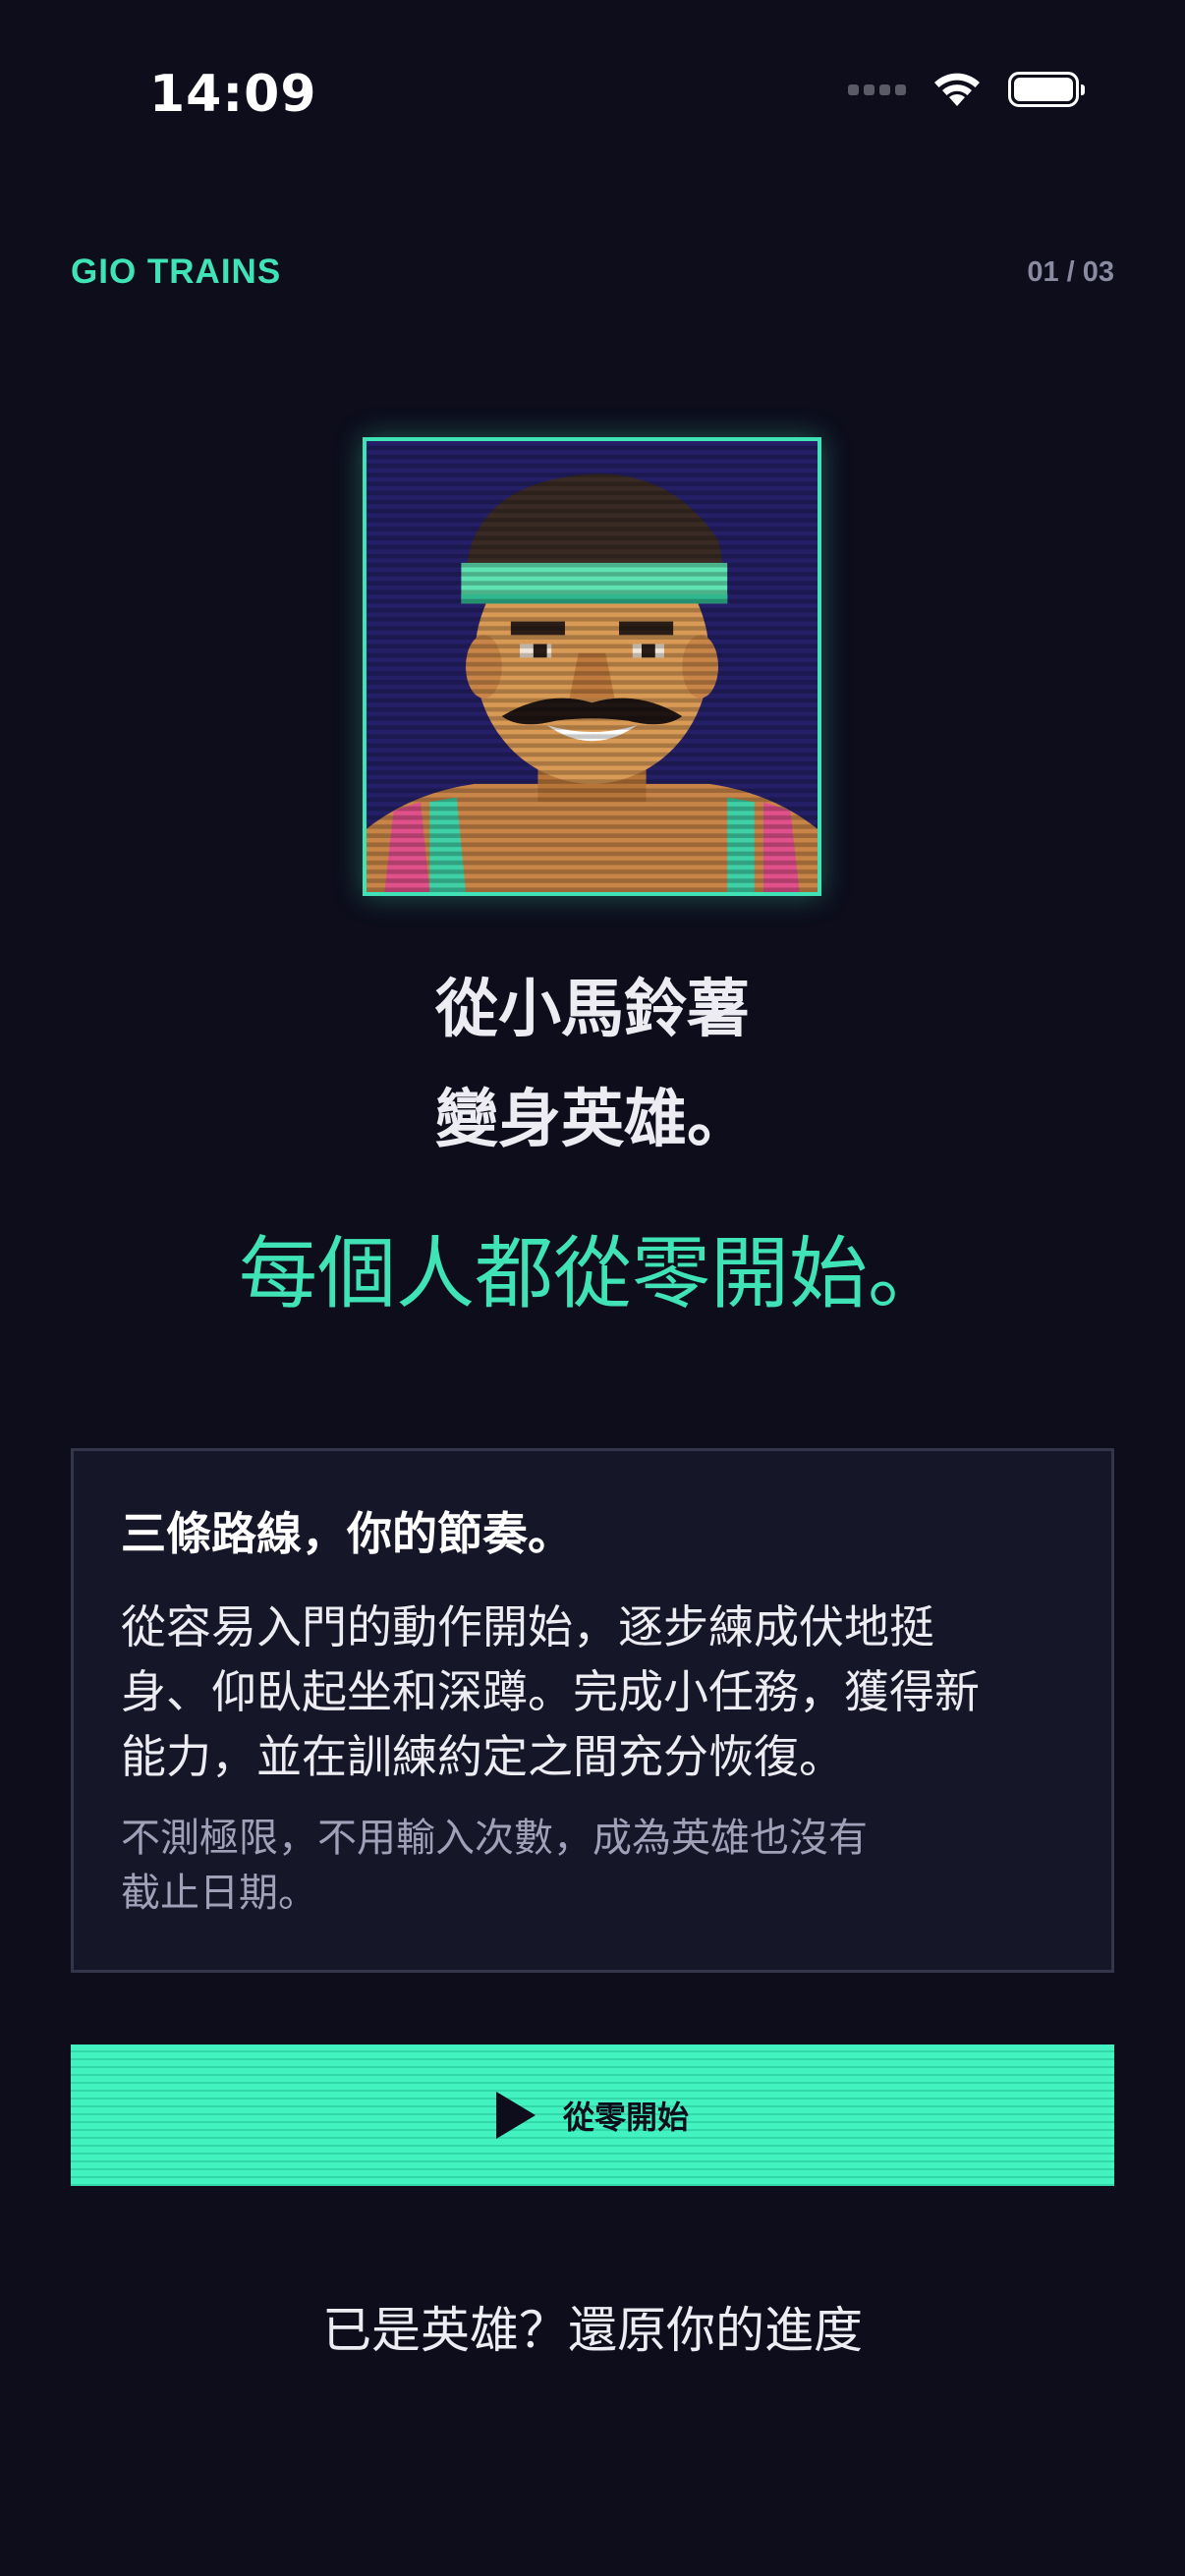 Image resolution: width=1185 pixels, height=2576 pixels. What do you see at coordinates (592, 1273) in the screenshot?
I see `tagline: 每個人都從零開始。` at bounding box center [592, 1273].